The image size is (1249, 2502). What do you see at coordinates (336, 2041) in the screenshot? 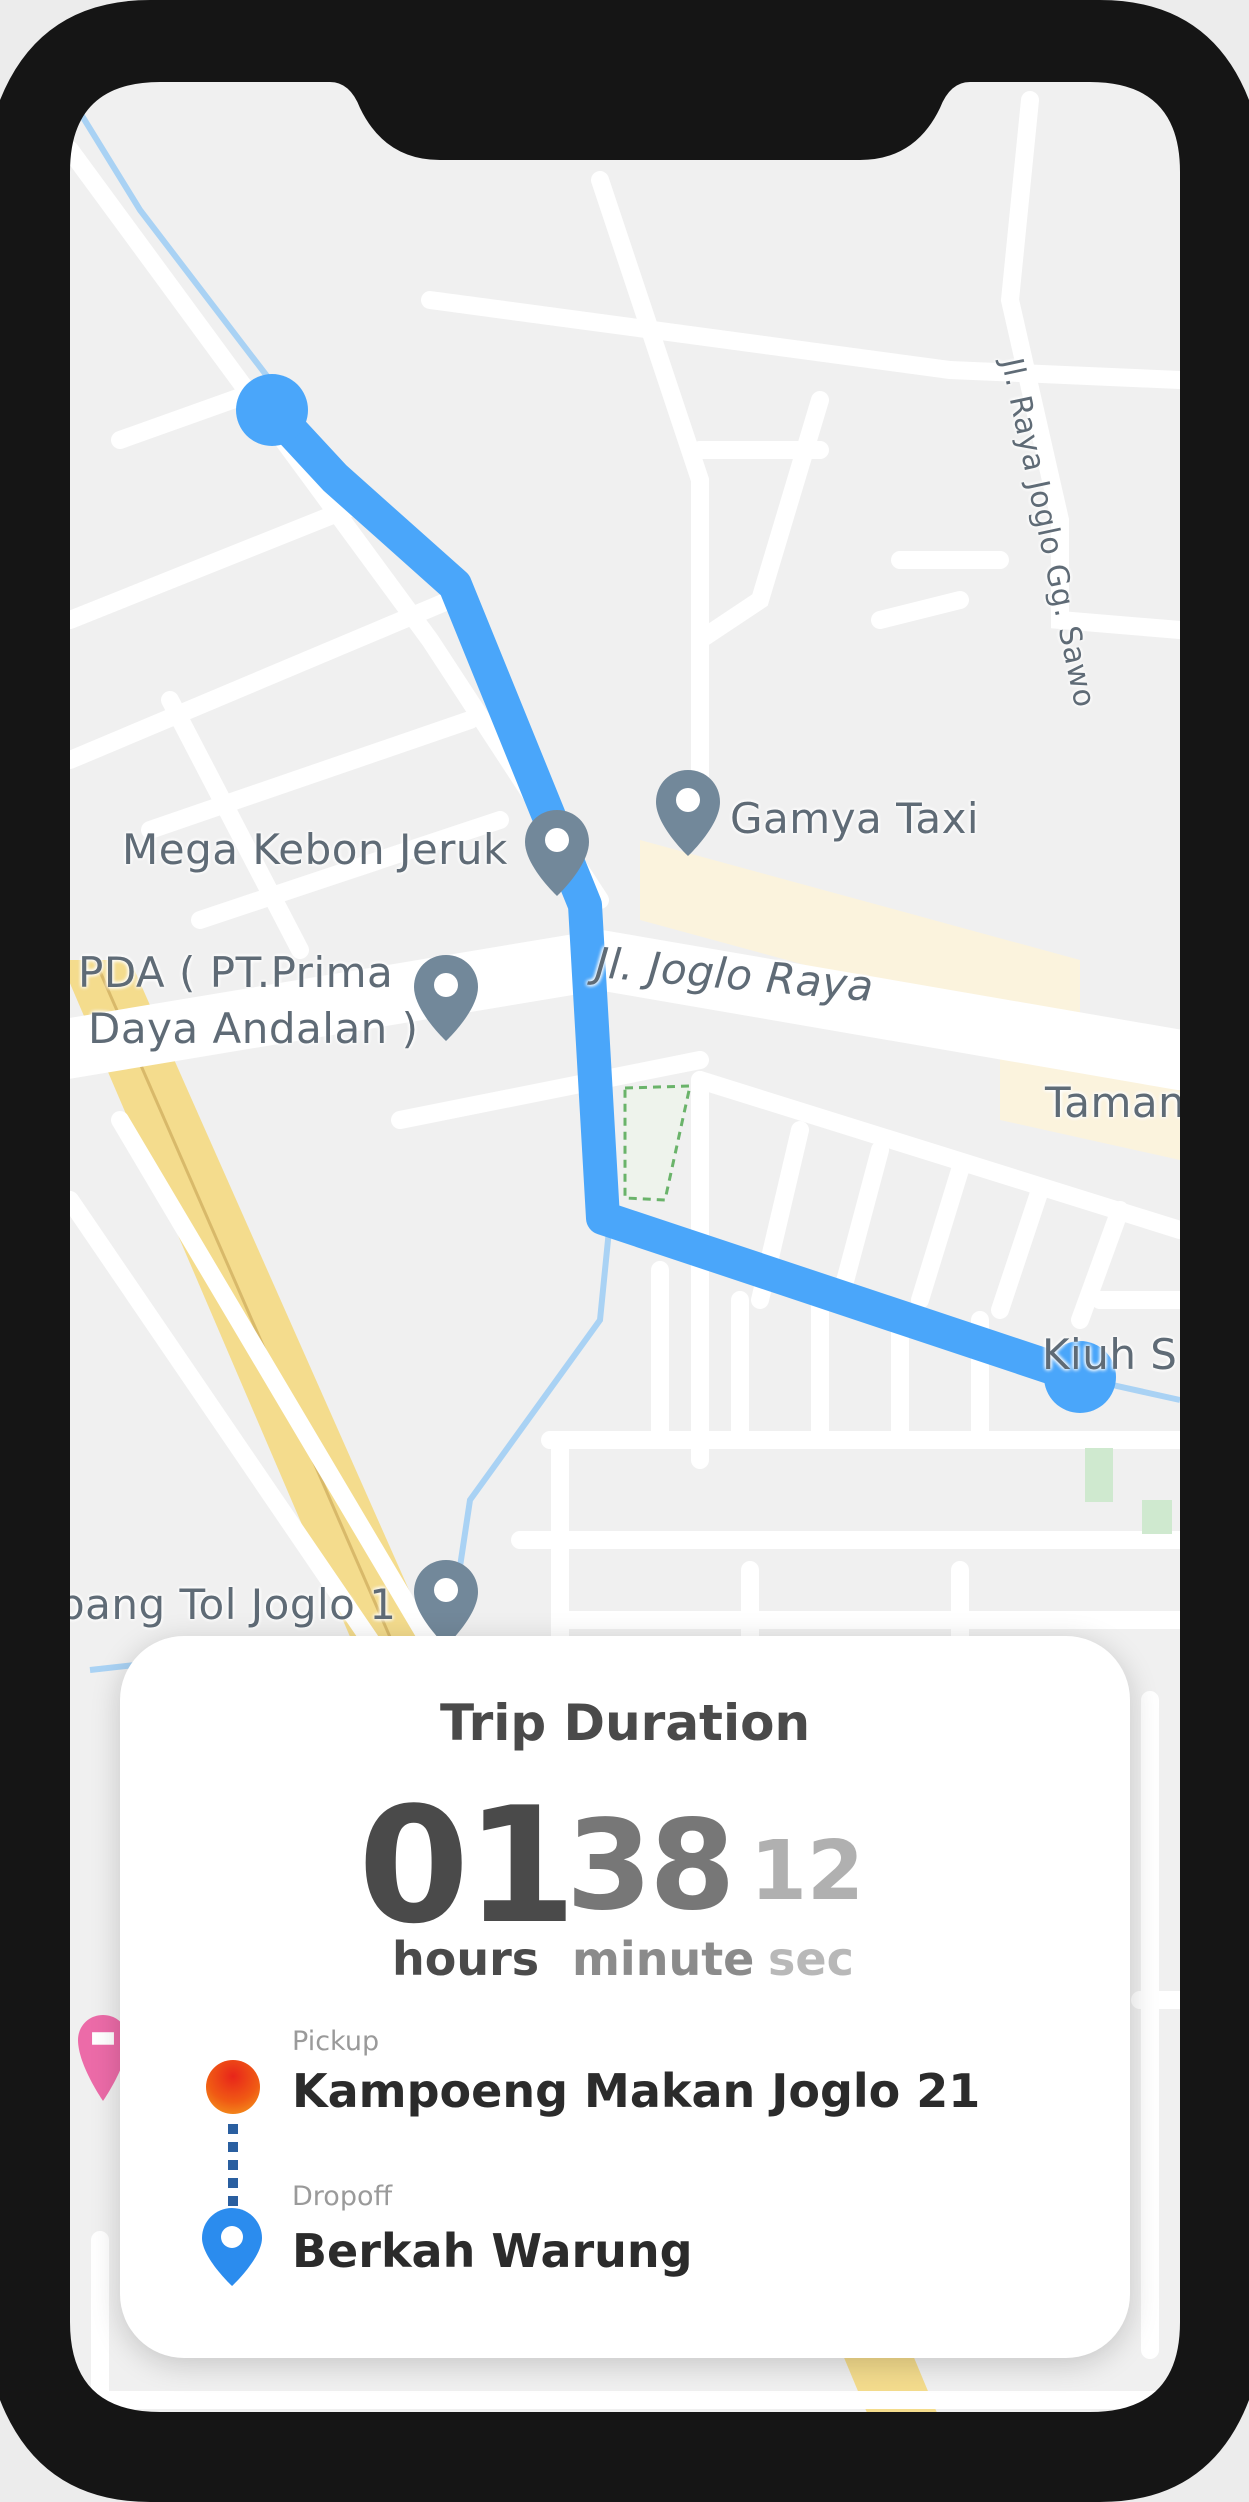
I see `pickup-caption: Pickup` at bounding box center [336, 2041].